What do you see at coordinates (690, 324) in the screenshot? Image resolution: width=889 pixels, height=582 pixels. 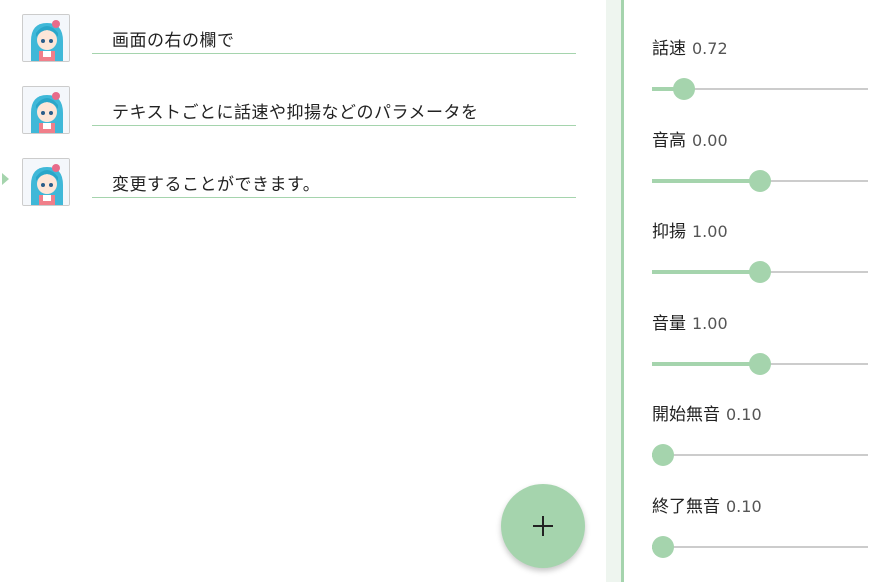 I see `param-label-row: 音量 1.00` at bounding box center [690, 324].